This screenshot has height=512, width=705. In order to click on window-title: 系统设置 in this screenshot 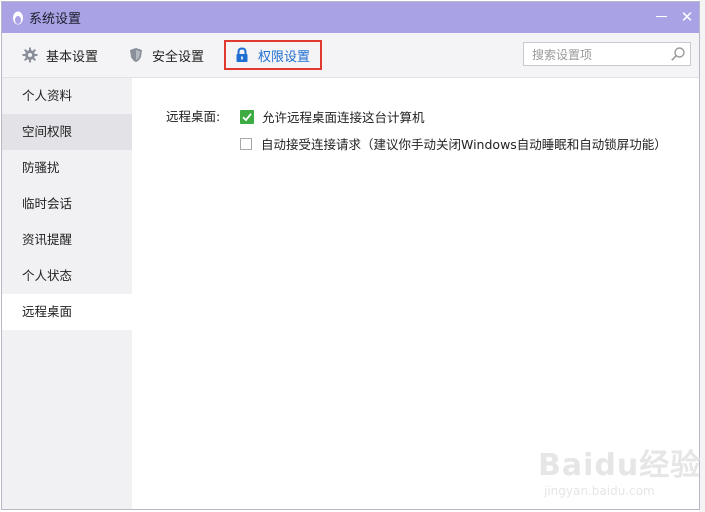, I will do `click(55, 19)`.